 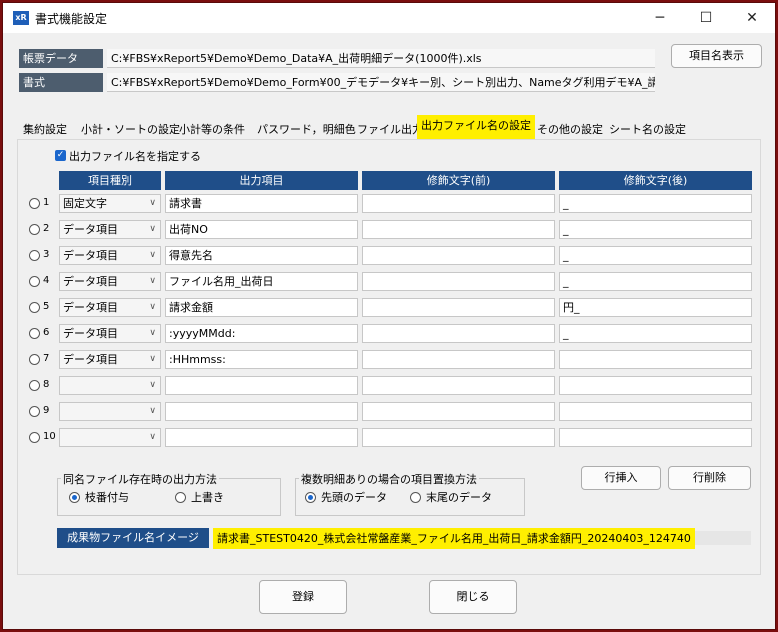 I want to click on title-bar: xR 書式機能設定 ─ ☐ ✕, so click(x=389, y=18).